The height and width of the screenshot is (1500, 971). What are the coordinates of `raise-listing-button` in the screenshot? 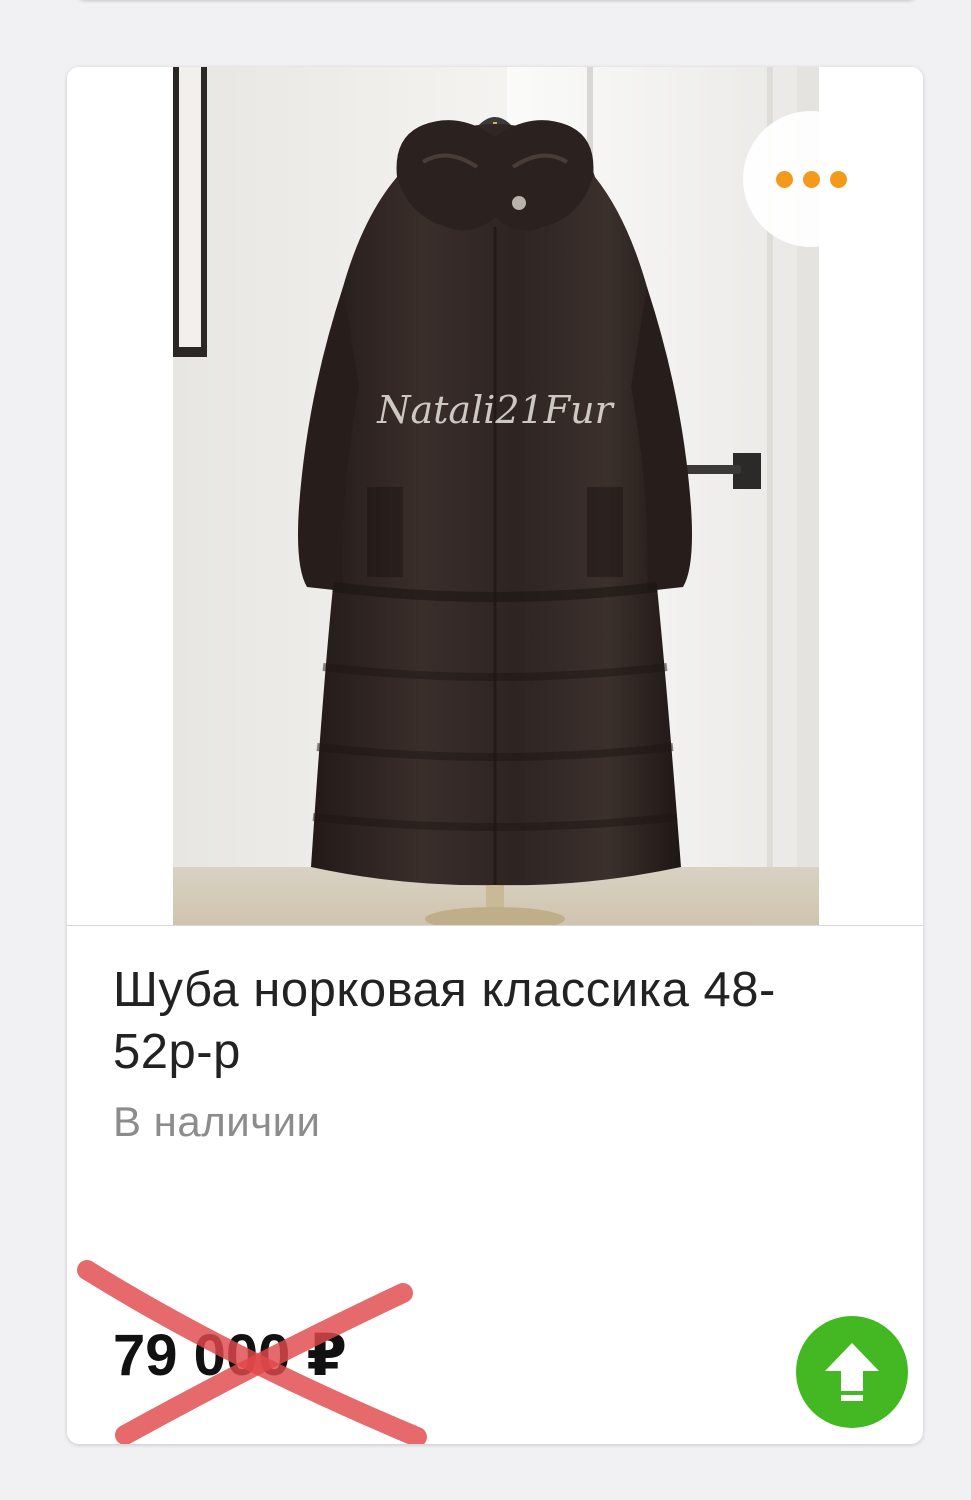 It's located at (852, 1372).